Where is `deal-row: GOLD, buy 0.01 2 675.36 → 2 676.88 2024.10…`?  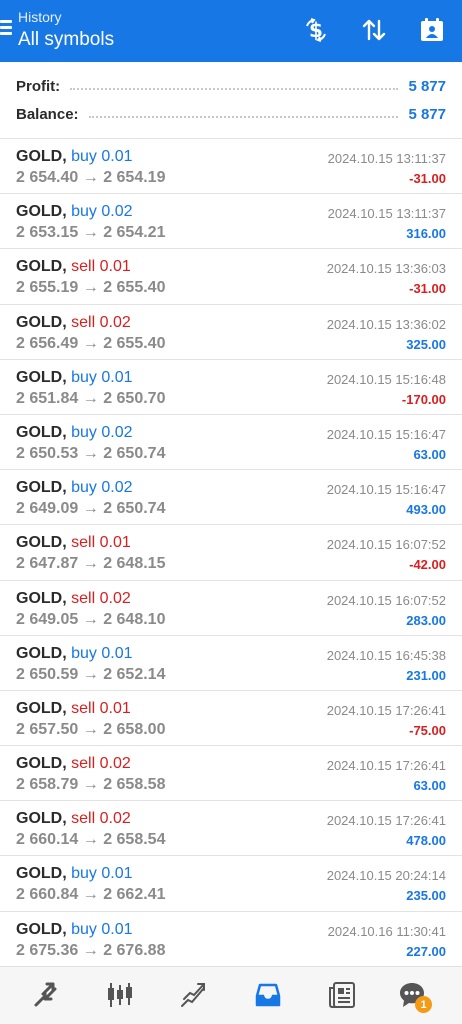
deal-row: GOLD, buy 0.01 2 675.36 → 2 676.88 2024.10… is located at coordinates (231, 939).